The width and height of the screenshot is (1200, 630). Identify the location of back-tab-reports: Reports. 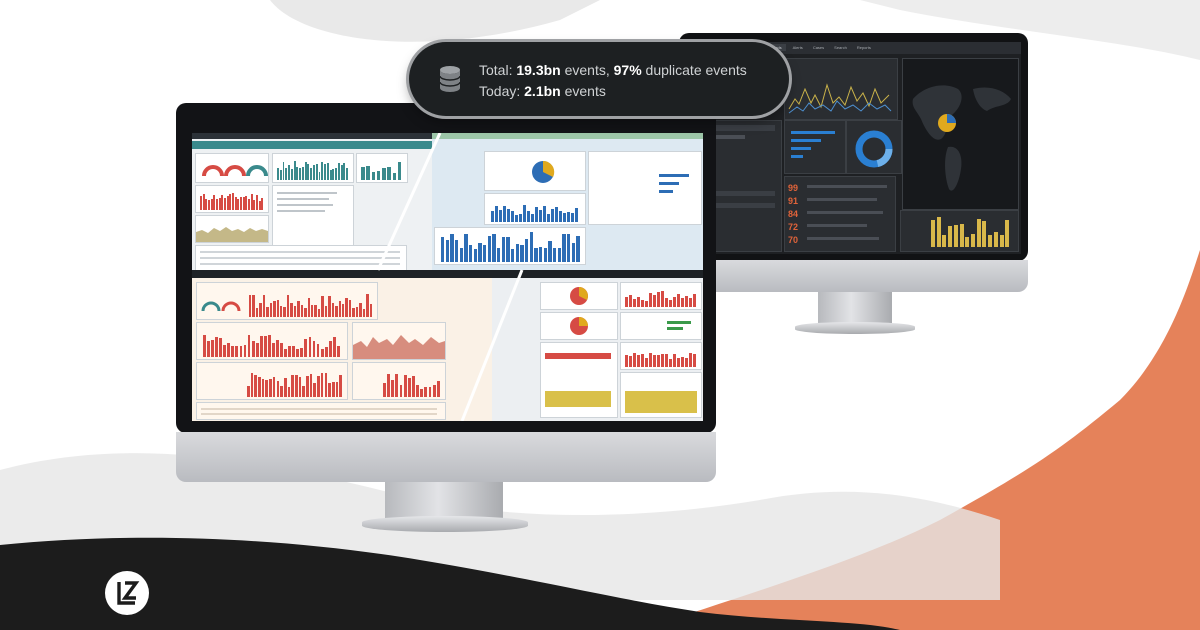
(864, 47).